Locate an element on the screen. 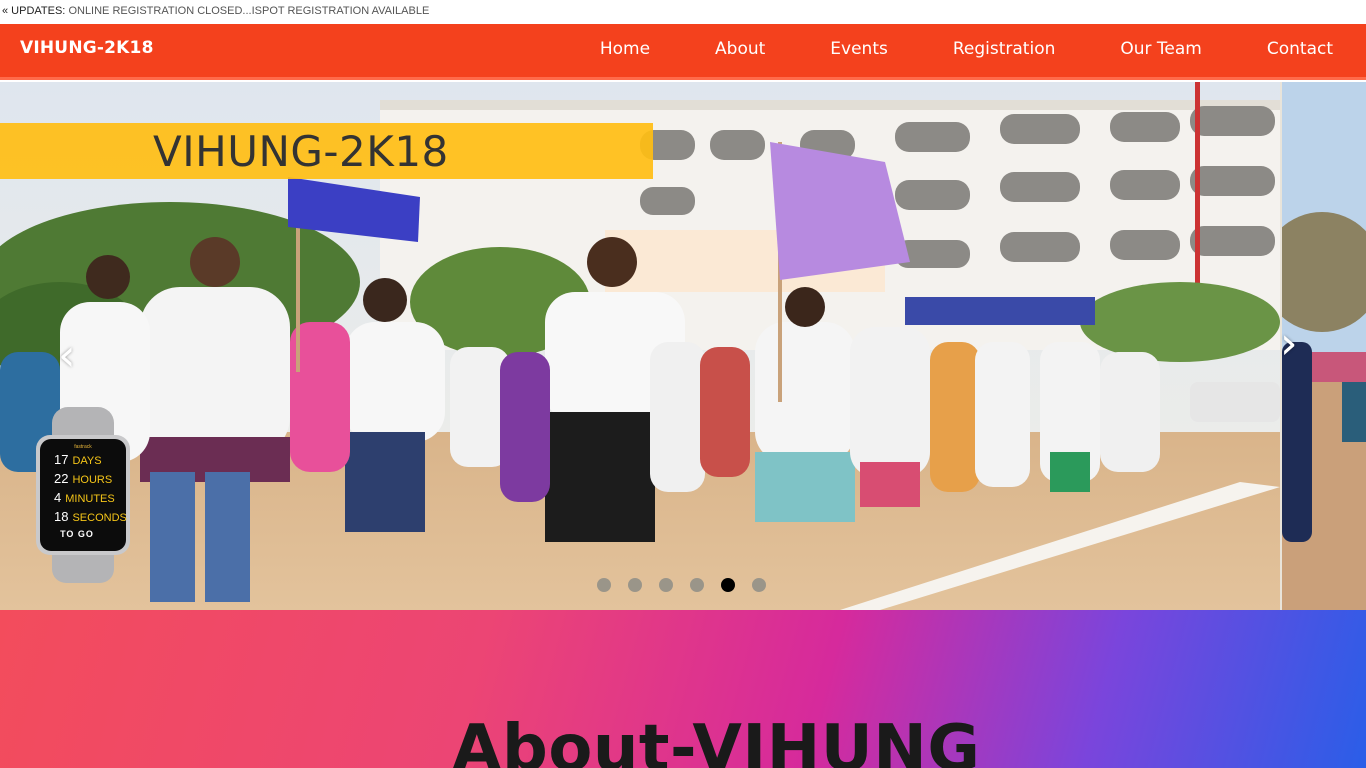 Image resolution: width=1366 pixels, height=768 pixels. nav-contact: Contact is located at coordinates (1300, 50).